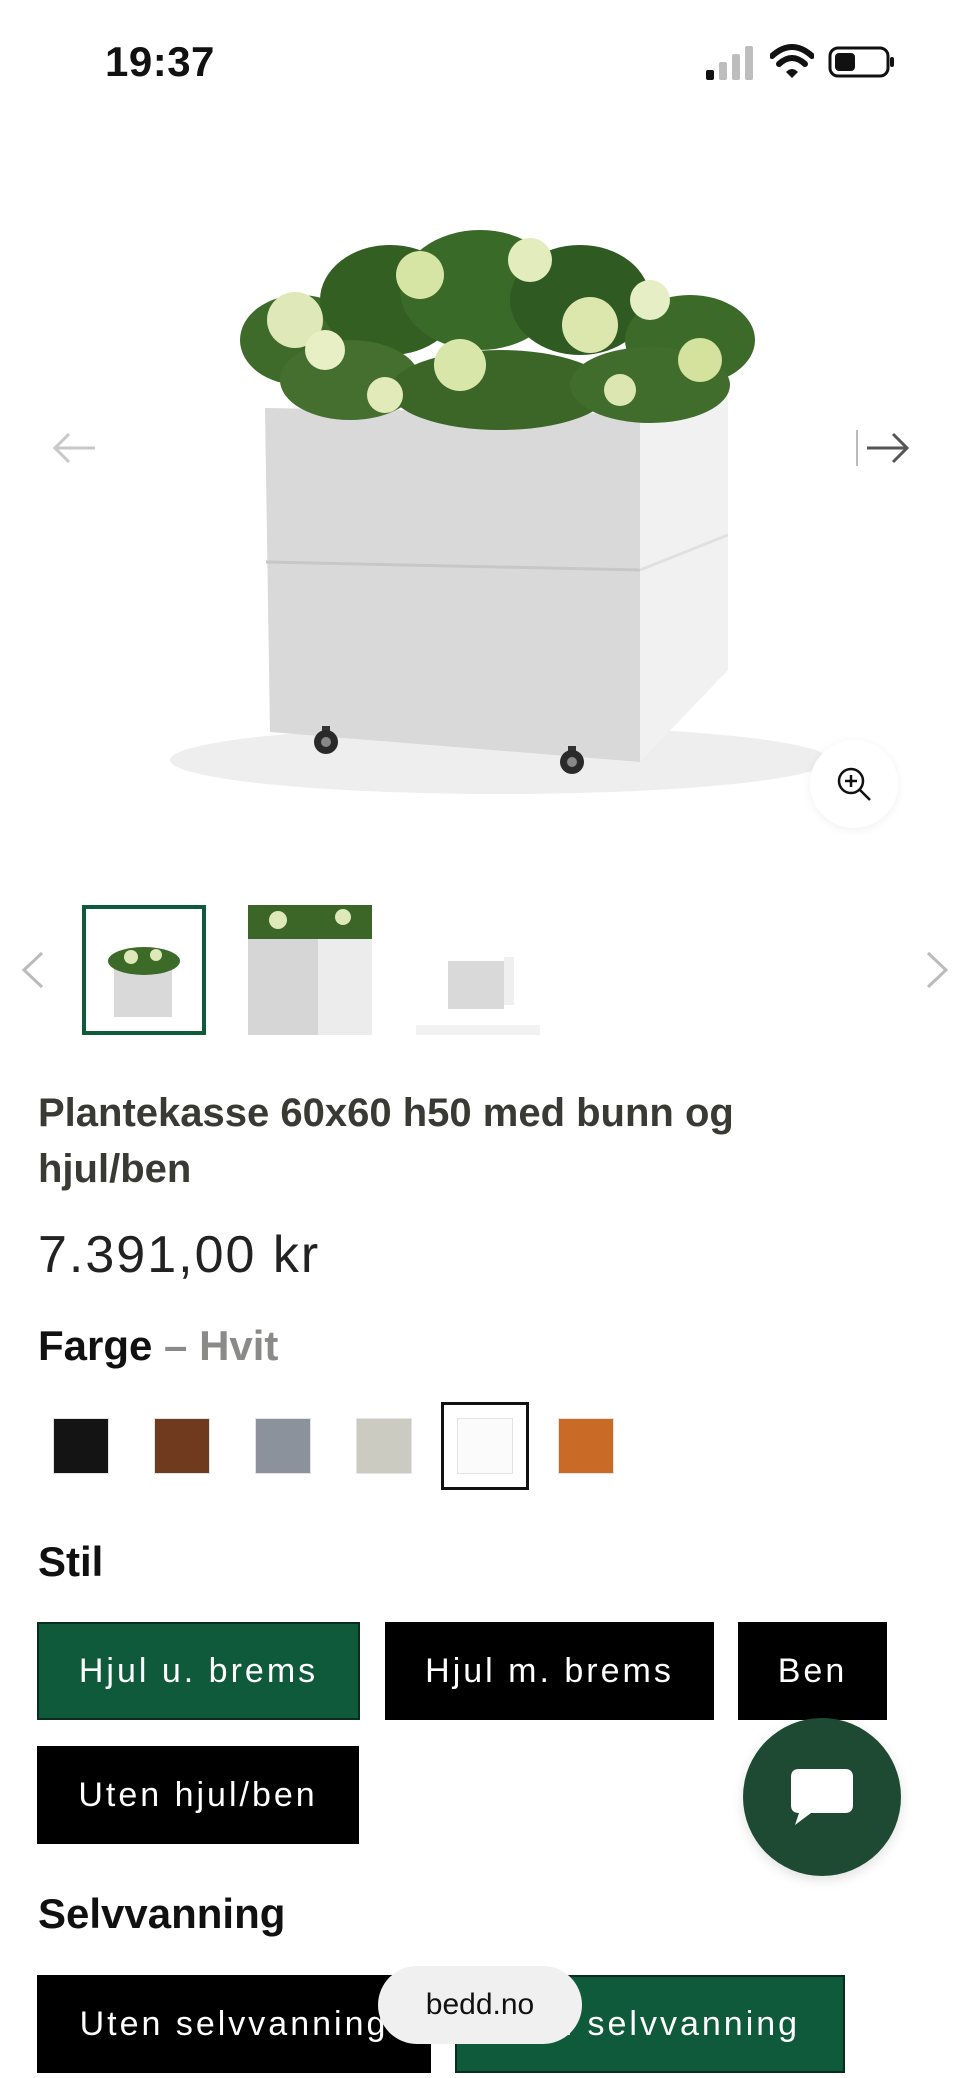 The height and width of the screenshot is (2078, 960). Describe the element at coordinates (480, 2005) in the screenshot. I see `browser-url-chip: bedd.no` at that location.